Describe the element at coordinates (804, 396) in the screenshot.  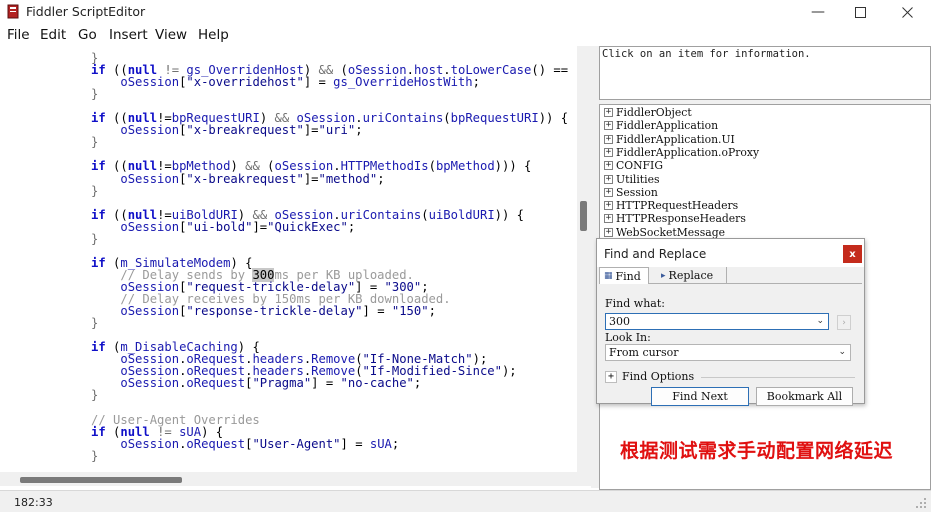
I see `bookmark-all-button: Bookmark All` at that location.